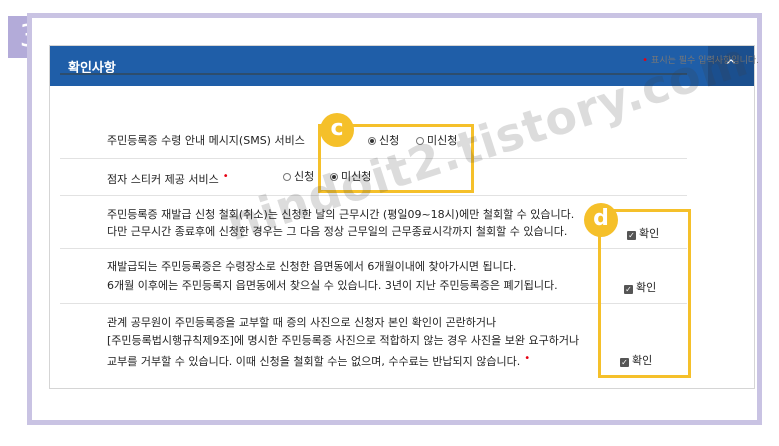 The height and width of the screenshot is (446, 779). I want to click on annotation-d-badge: d, so click(601, 220).